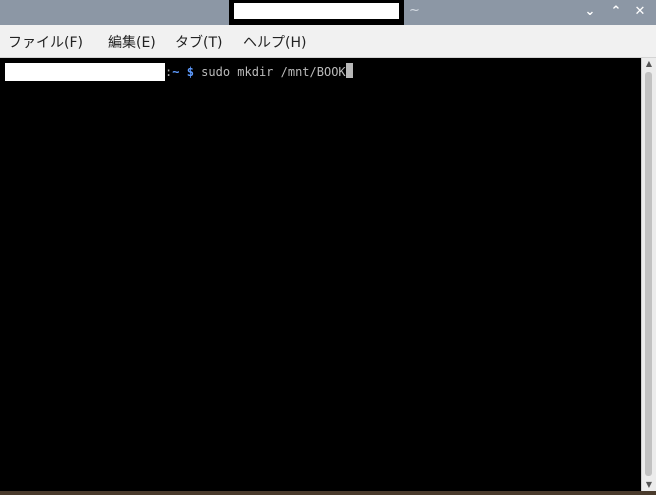  I want to click on menu-help: ヘルプ(H), so click(274, 42).